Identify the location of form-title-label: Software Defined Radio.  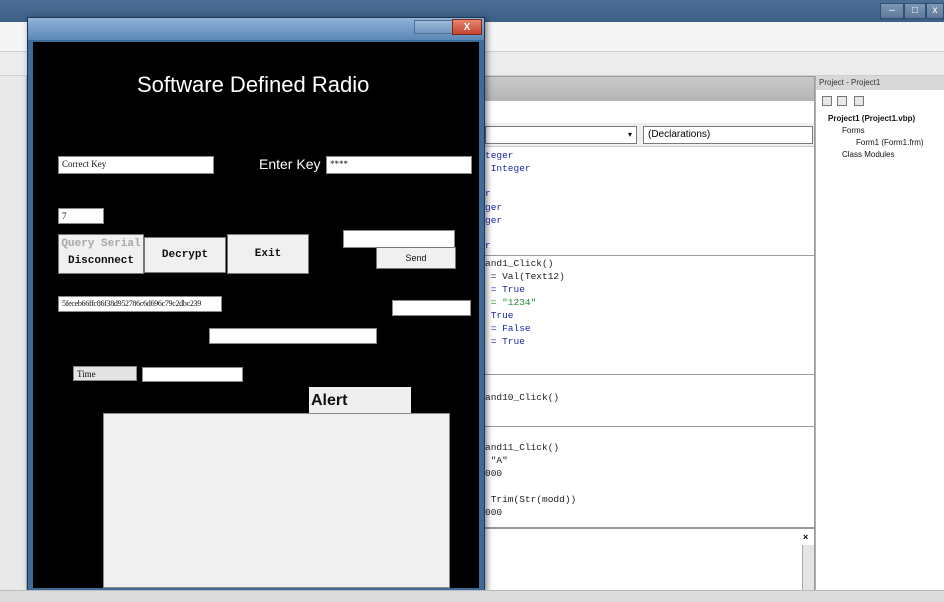
(253, 84).